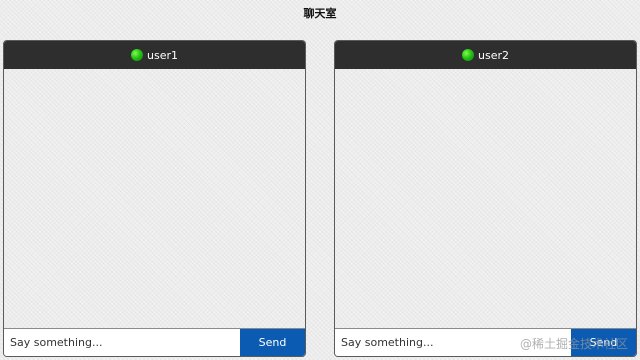 Image resolution: width=640 pixels, height=360 pixels. Describe the element at coordinates (320, 13) in the screenshot. I see `page-title: 聊天室` at that location.